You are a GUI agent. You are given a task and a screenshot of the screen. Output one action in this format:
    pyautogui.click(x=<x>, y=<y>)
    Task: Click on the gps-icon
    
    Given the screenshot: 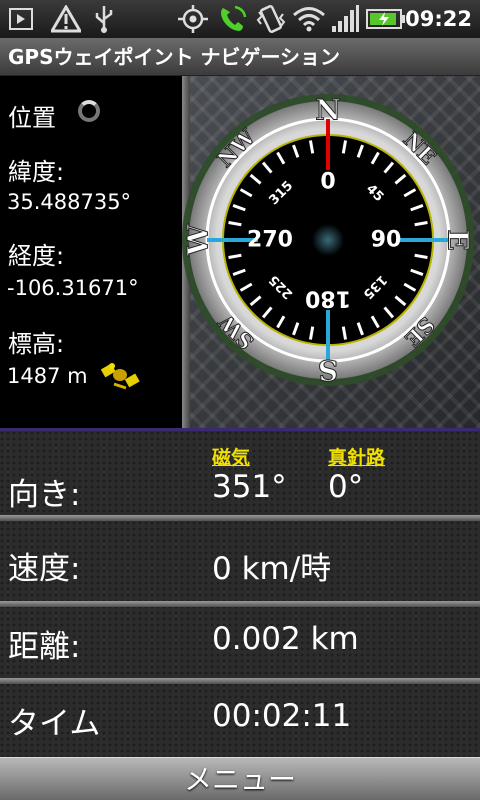 What is the action you would take?
    pyautogui.click(x=193, y=19)
    